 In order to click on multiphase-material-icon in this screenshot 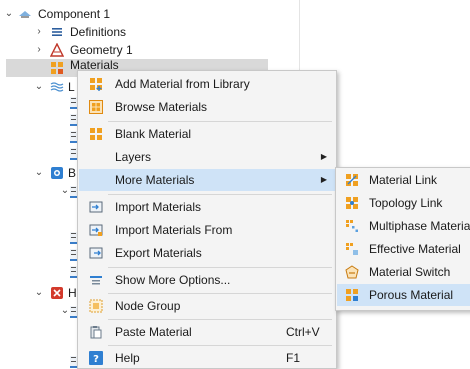, I will do `click(352, 226)`.